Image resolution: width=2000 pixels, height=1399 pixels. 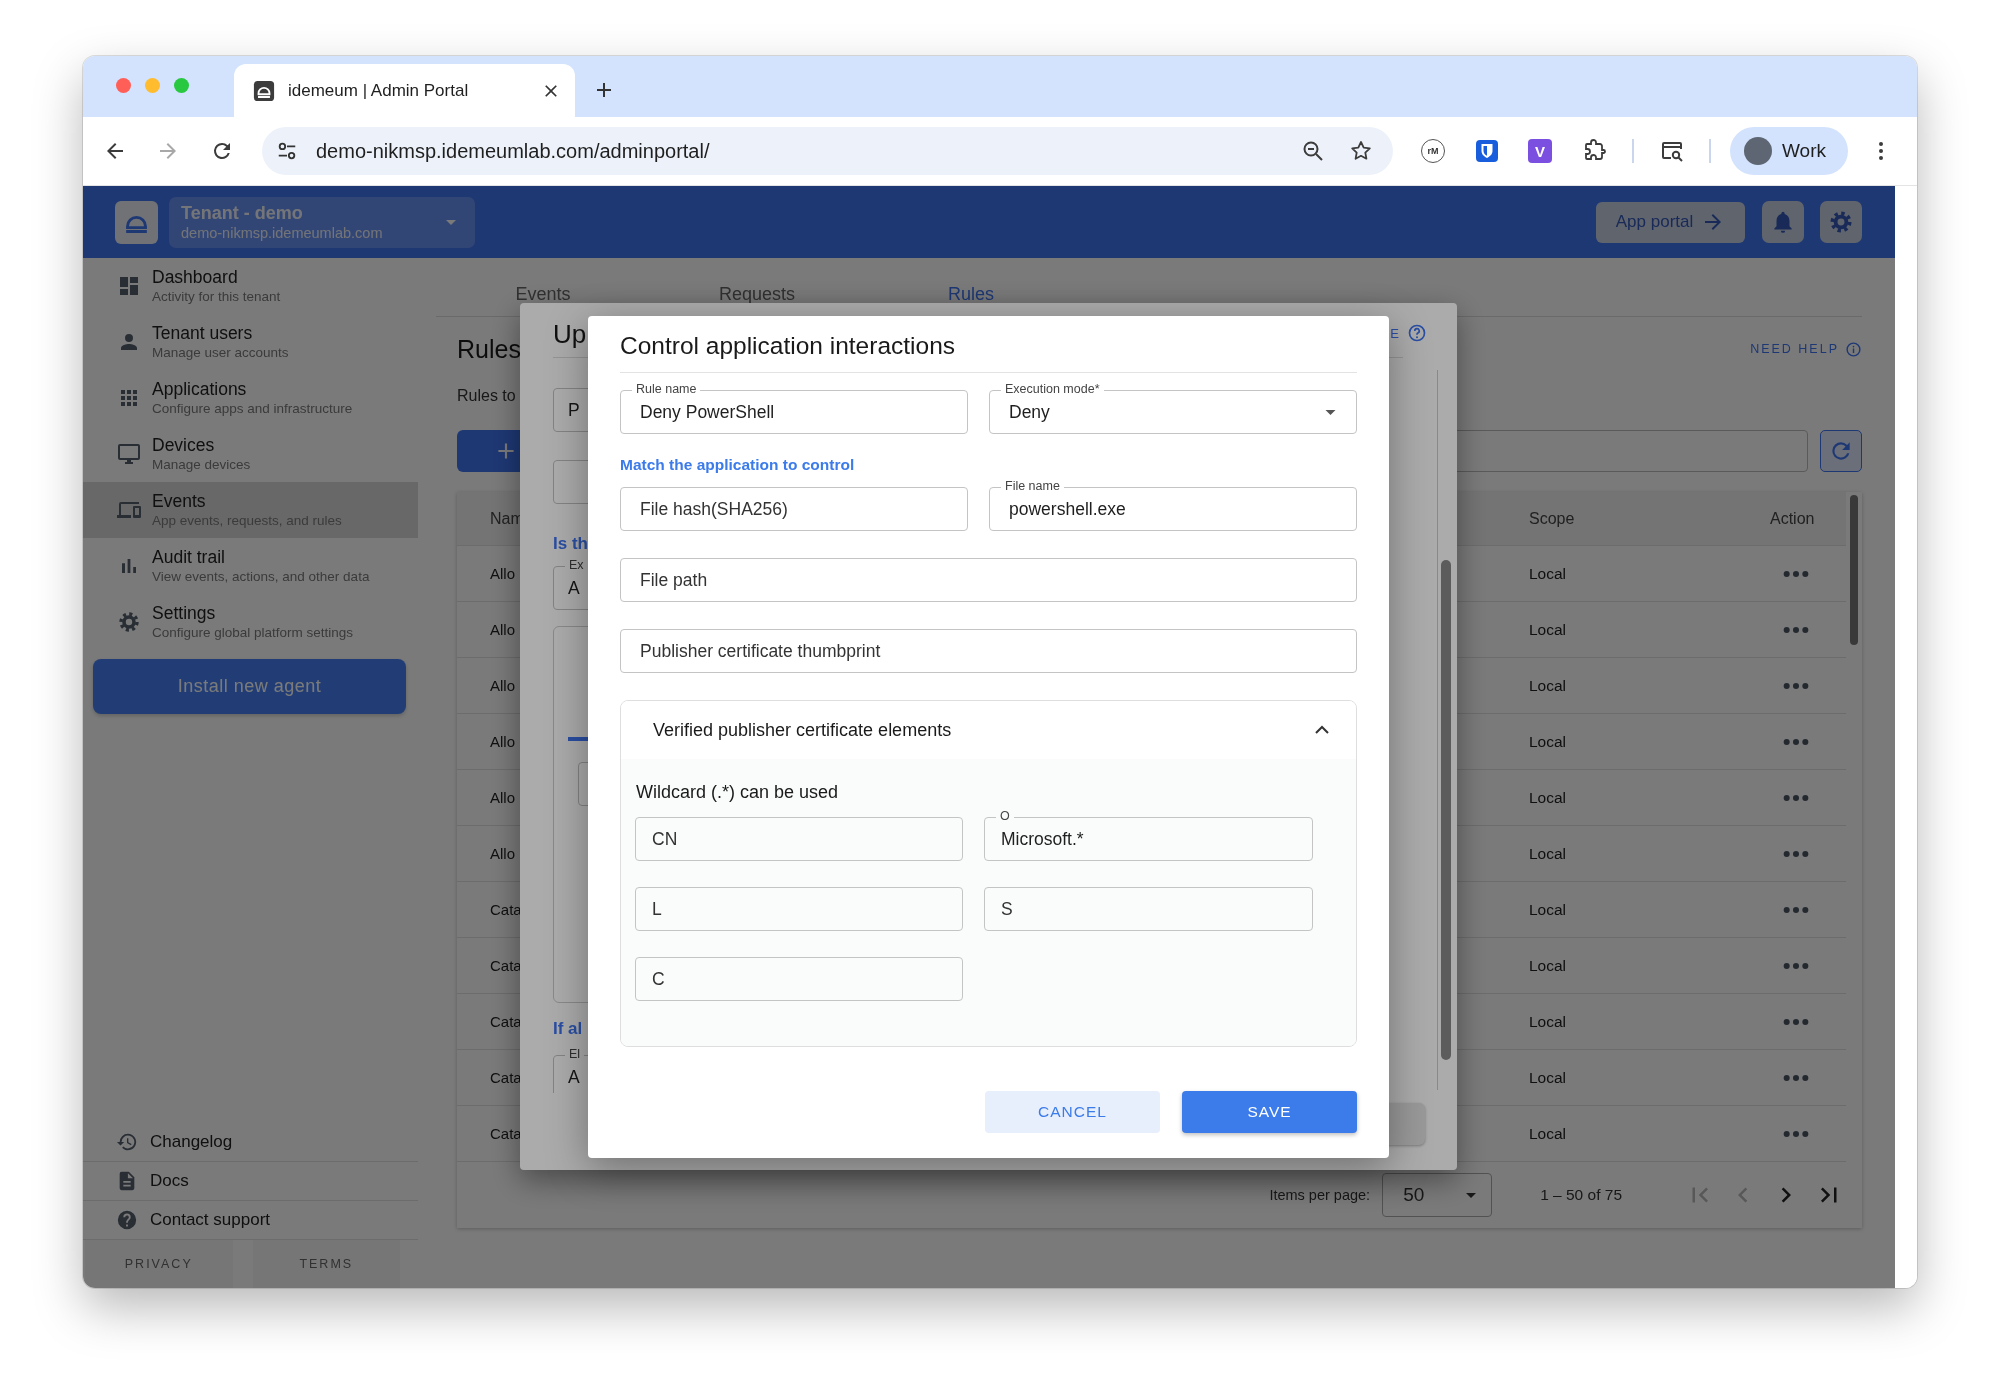 What do you see at coordinates (1758, 151) in the screenshot?
I see `avatar-icon` at bounding box center [1758, 151].